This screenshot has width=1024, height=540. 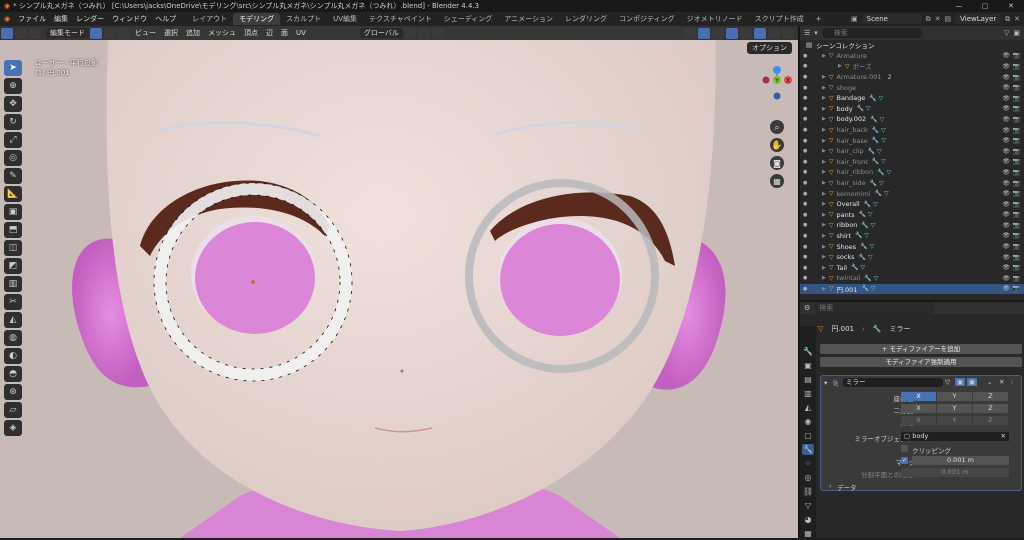 What do you see at coordinates (819, 19) in the screenshot?
I see `add-workspace-button: +` at bounding box center [819, 19].